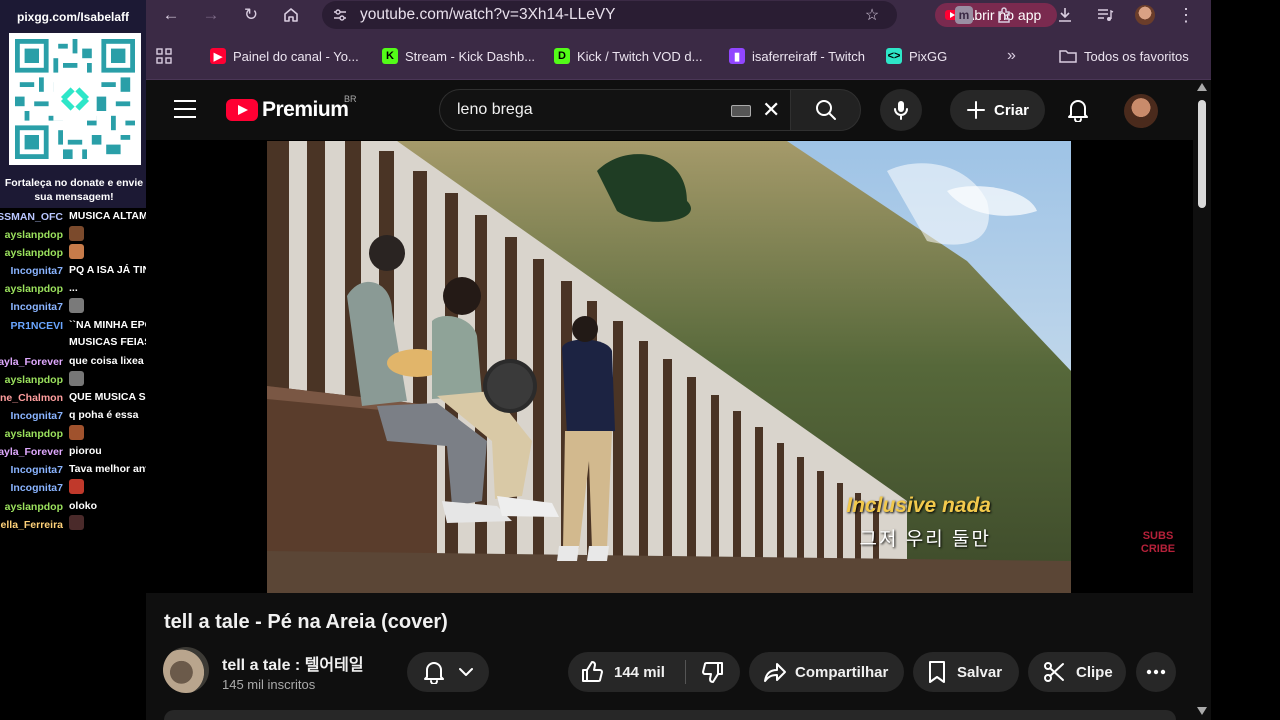 The height and width of the screenshot is (720, 1280). Describe the element at coordinates (1141, 111) in the screenshot. I see `account-avatar` at that location.